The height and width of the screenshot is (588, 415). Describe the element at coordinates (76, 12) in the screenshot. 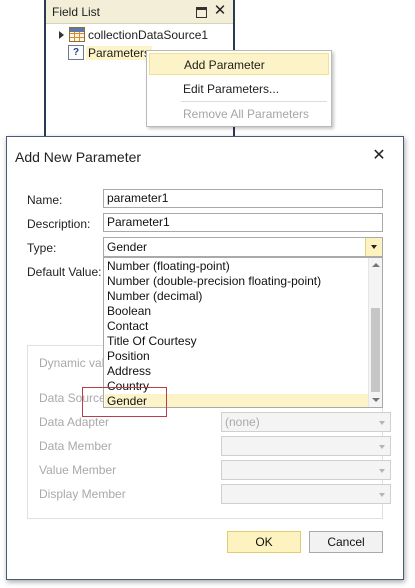

I see `field-list-title: Field List` at that location.